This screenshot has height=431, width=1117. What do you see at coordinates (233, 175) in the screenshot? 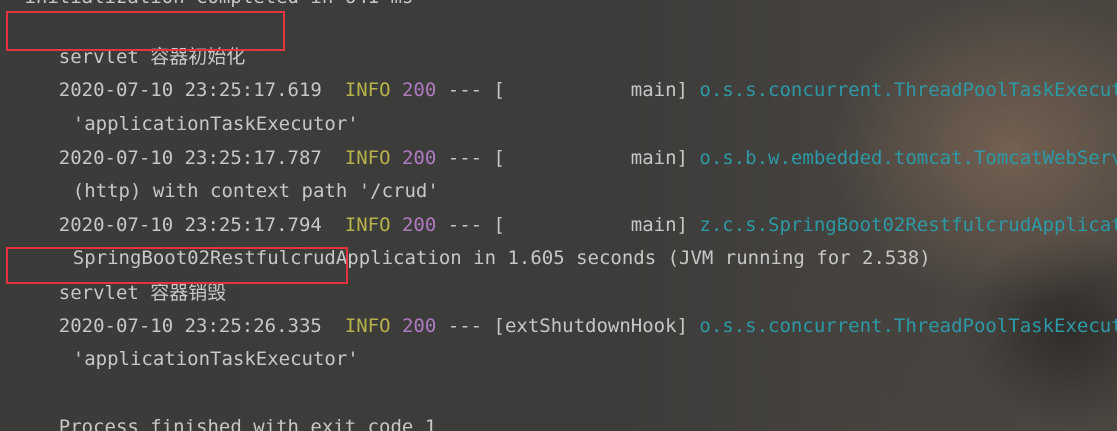
I see `log-continuation: (http) with context path '/crud'` at bounding box center [233, 175].